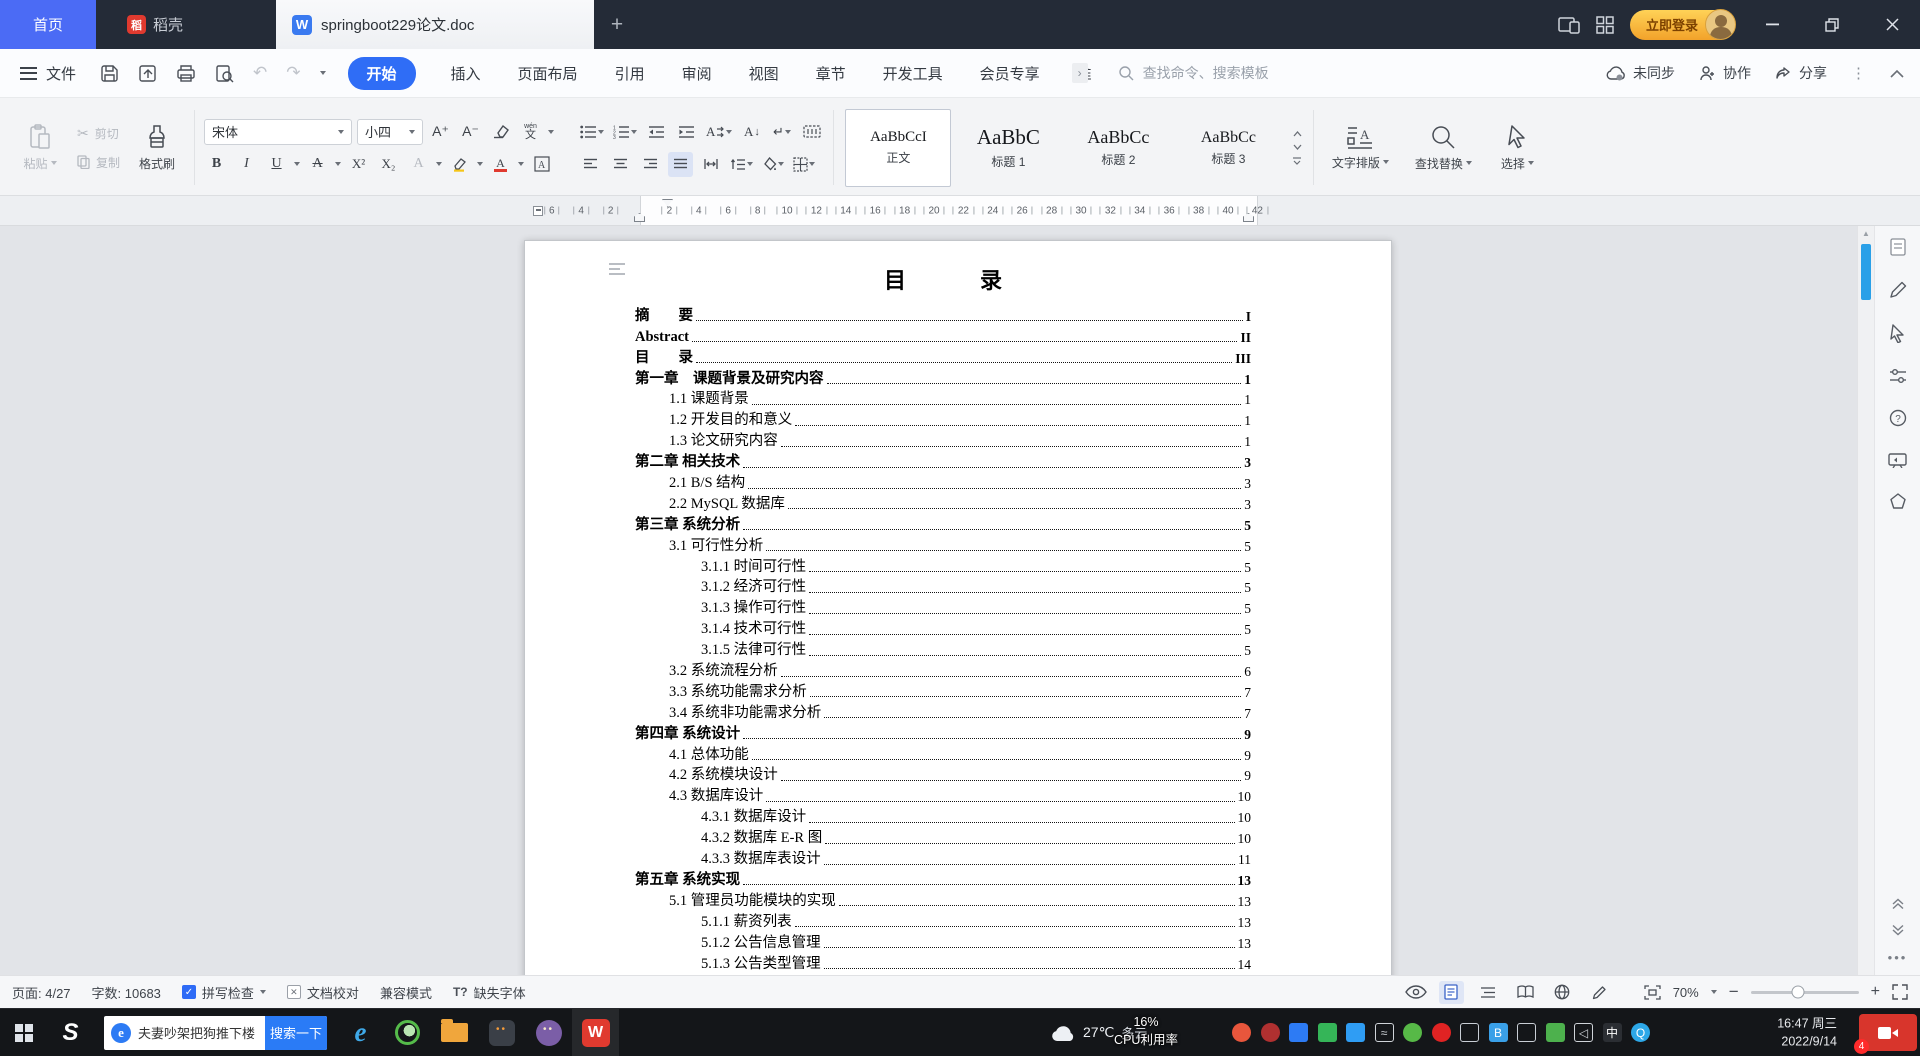  Describe the element at coordinates (943, 460) in the screenshot. I see `toc-entry: 第二章 相关技术 3` at that location.